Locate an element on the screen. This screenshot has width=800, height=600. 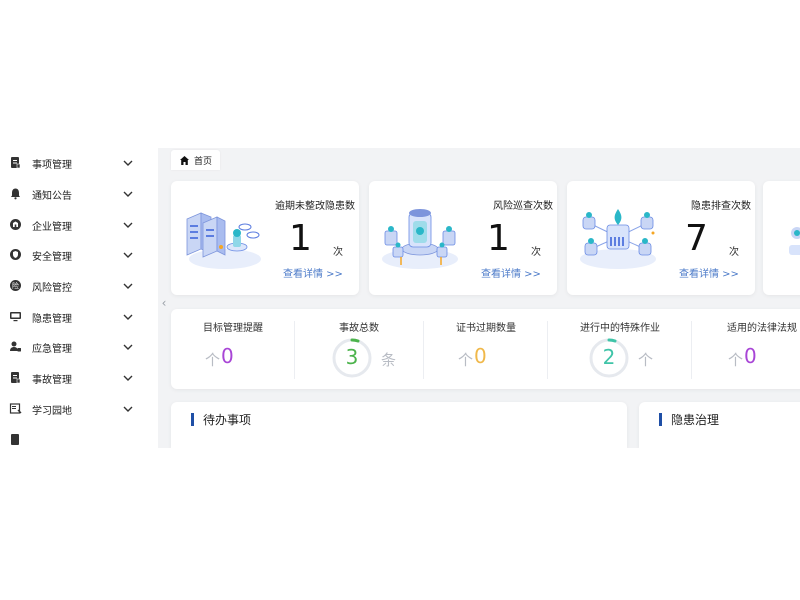
sidebar-item-label: 事故管理 is located at coordinates (52, 380).